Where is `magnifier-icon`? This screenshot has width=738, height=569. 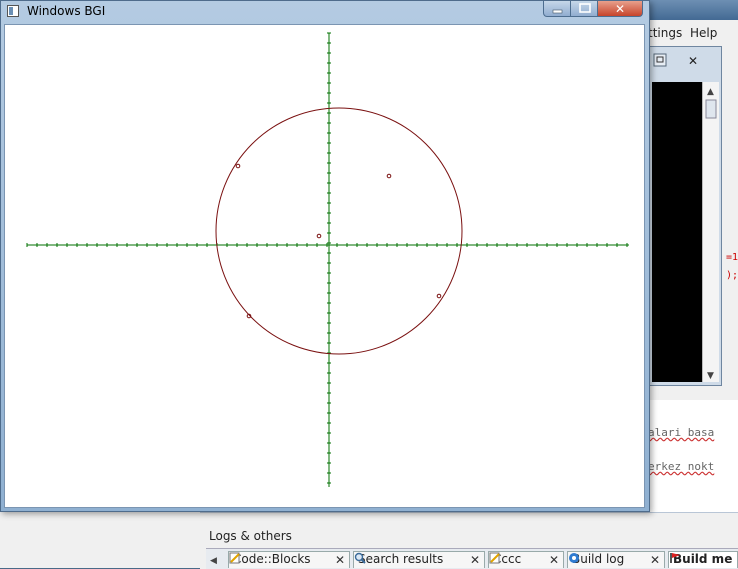 magnifier-icon is located at coordinates (360, 558).